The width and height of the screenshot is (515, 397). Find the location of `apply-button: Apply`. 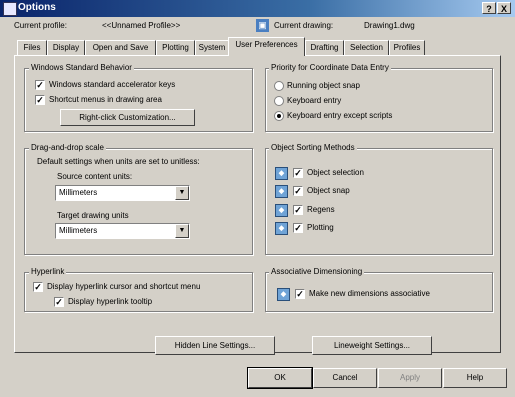

apply-button: Apply is located at coordinates (410, 378).